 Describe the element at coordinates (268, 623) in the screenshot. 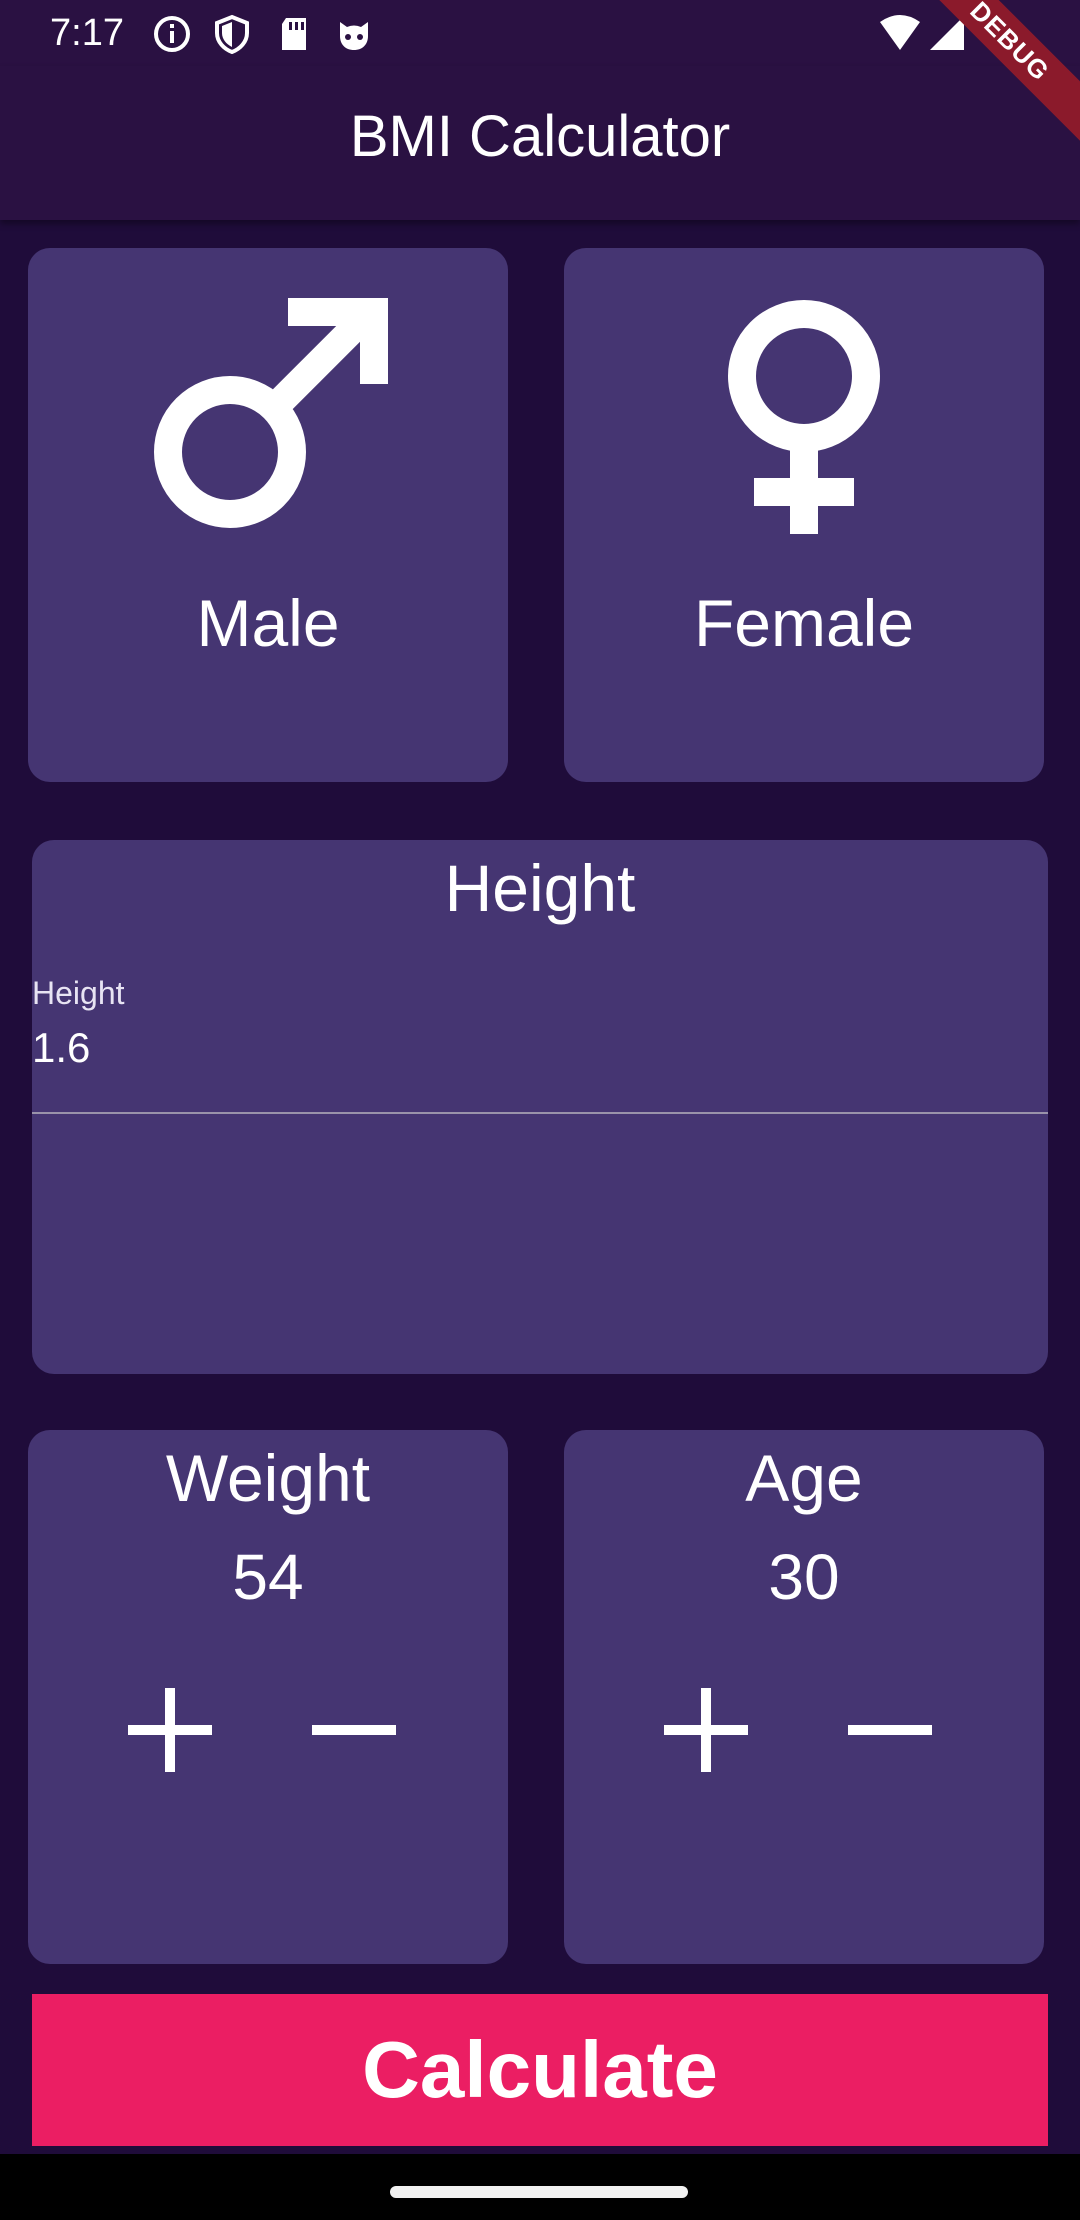

I see `male-label: Male` at that location.